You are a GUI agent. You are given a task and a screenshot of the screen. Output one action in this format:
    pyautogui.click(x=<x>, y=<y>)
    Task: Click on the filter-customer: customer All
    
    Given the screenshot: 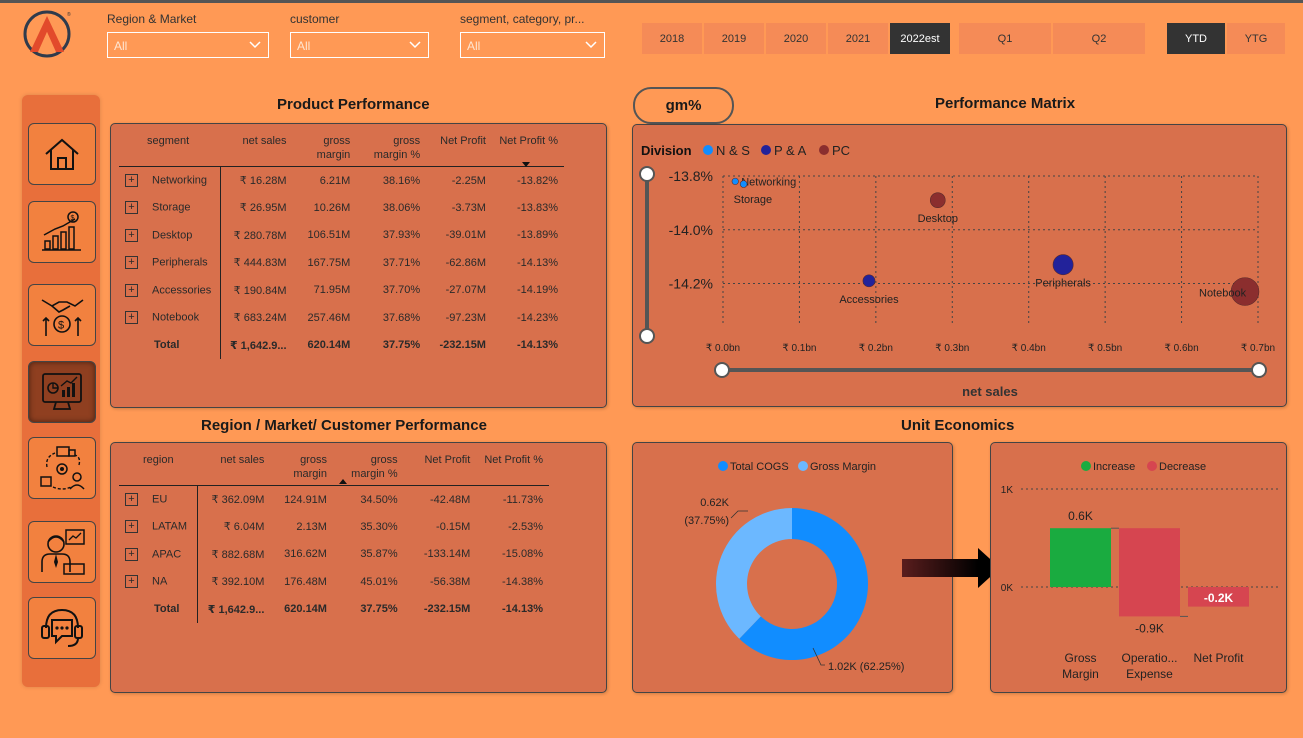 What is the action you would take?
    pyautogui.click(x=359, y=35)
    